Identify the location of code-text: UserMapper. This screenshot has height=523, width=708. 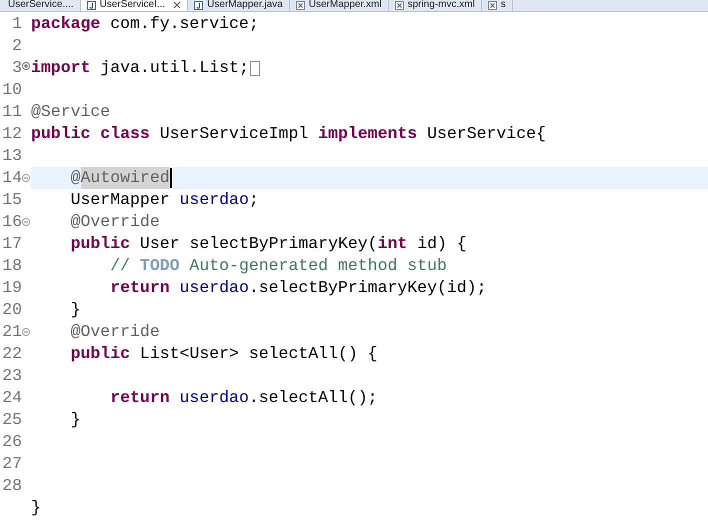
(120, 200).